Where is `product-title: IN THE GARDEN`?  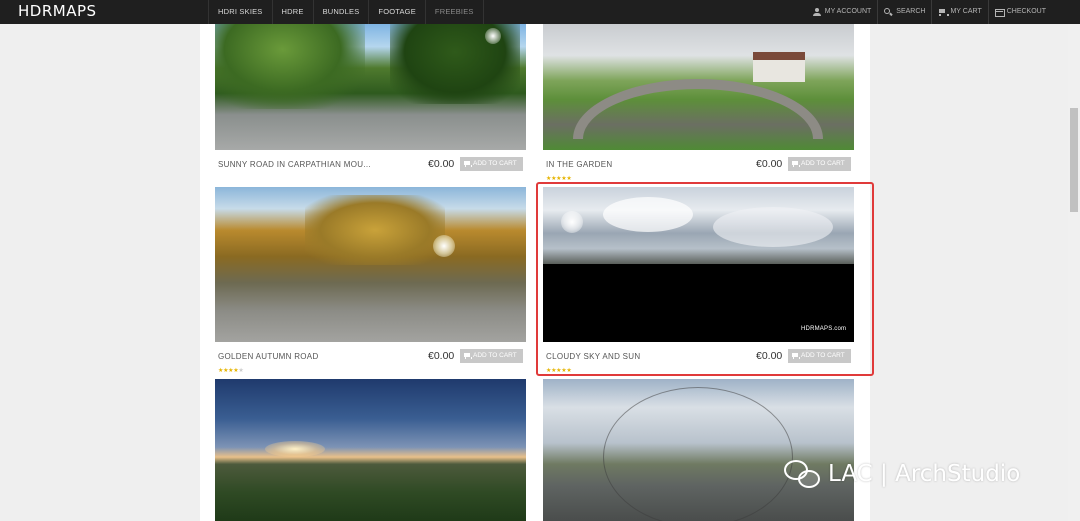 product-title: IN THE GARDEN is located at coordinates (579, 164).